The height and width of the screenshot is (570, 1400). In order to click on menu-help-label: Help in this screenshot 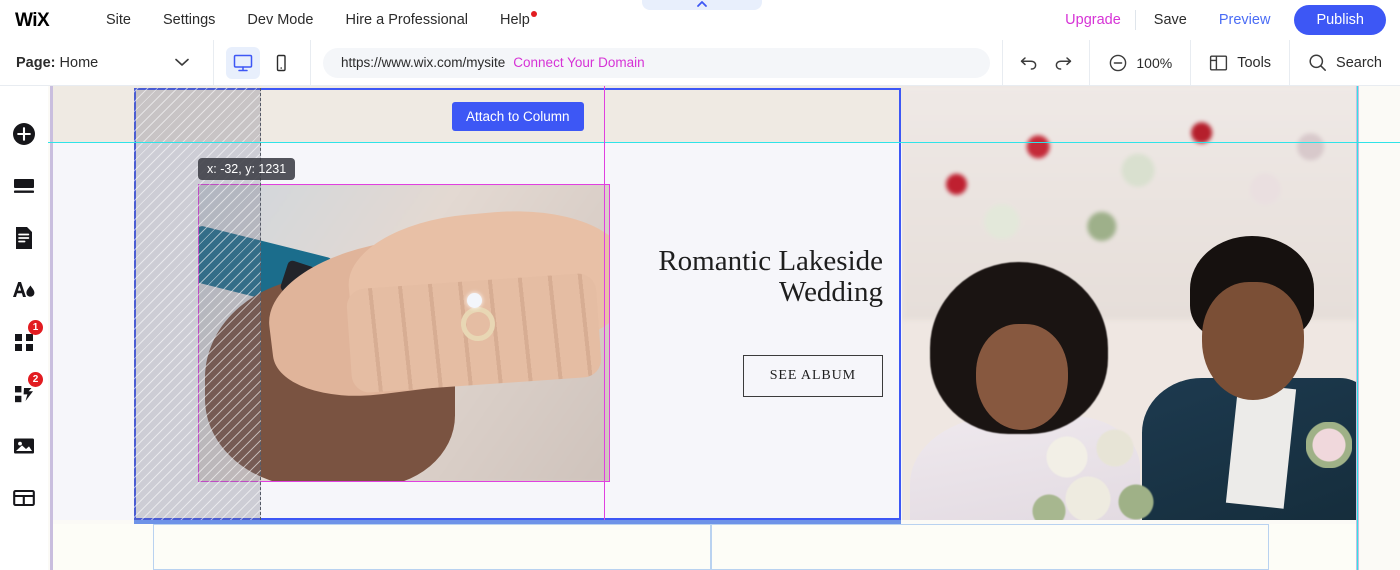, I will do `click(515, 19)`.